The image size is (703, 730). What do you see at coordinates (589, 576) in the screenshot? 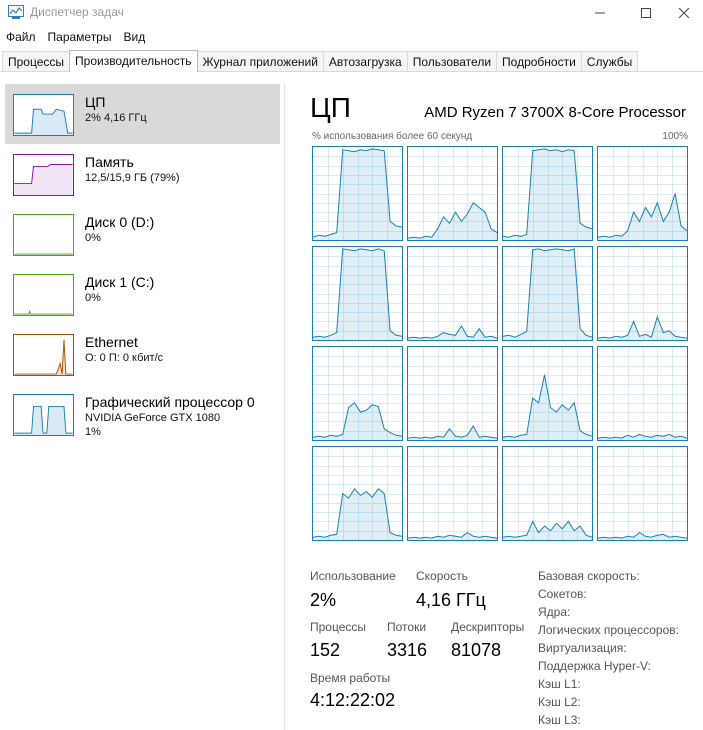
I see `base-speed-label: Базовая скорость:` at bounding box center [589, 576].